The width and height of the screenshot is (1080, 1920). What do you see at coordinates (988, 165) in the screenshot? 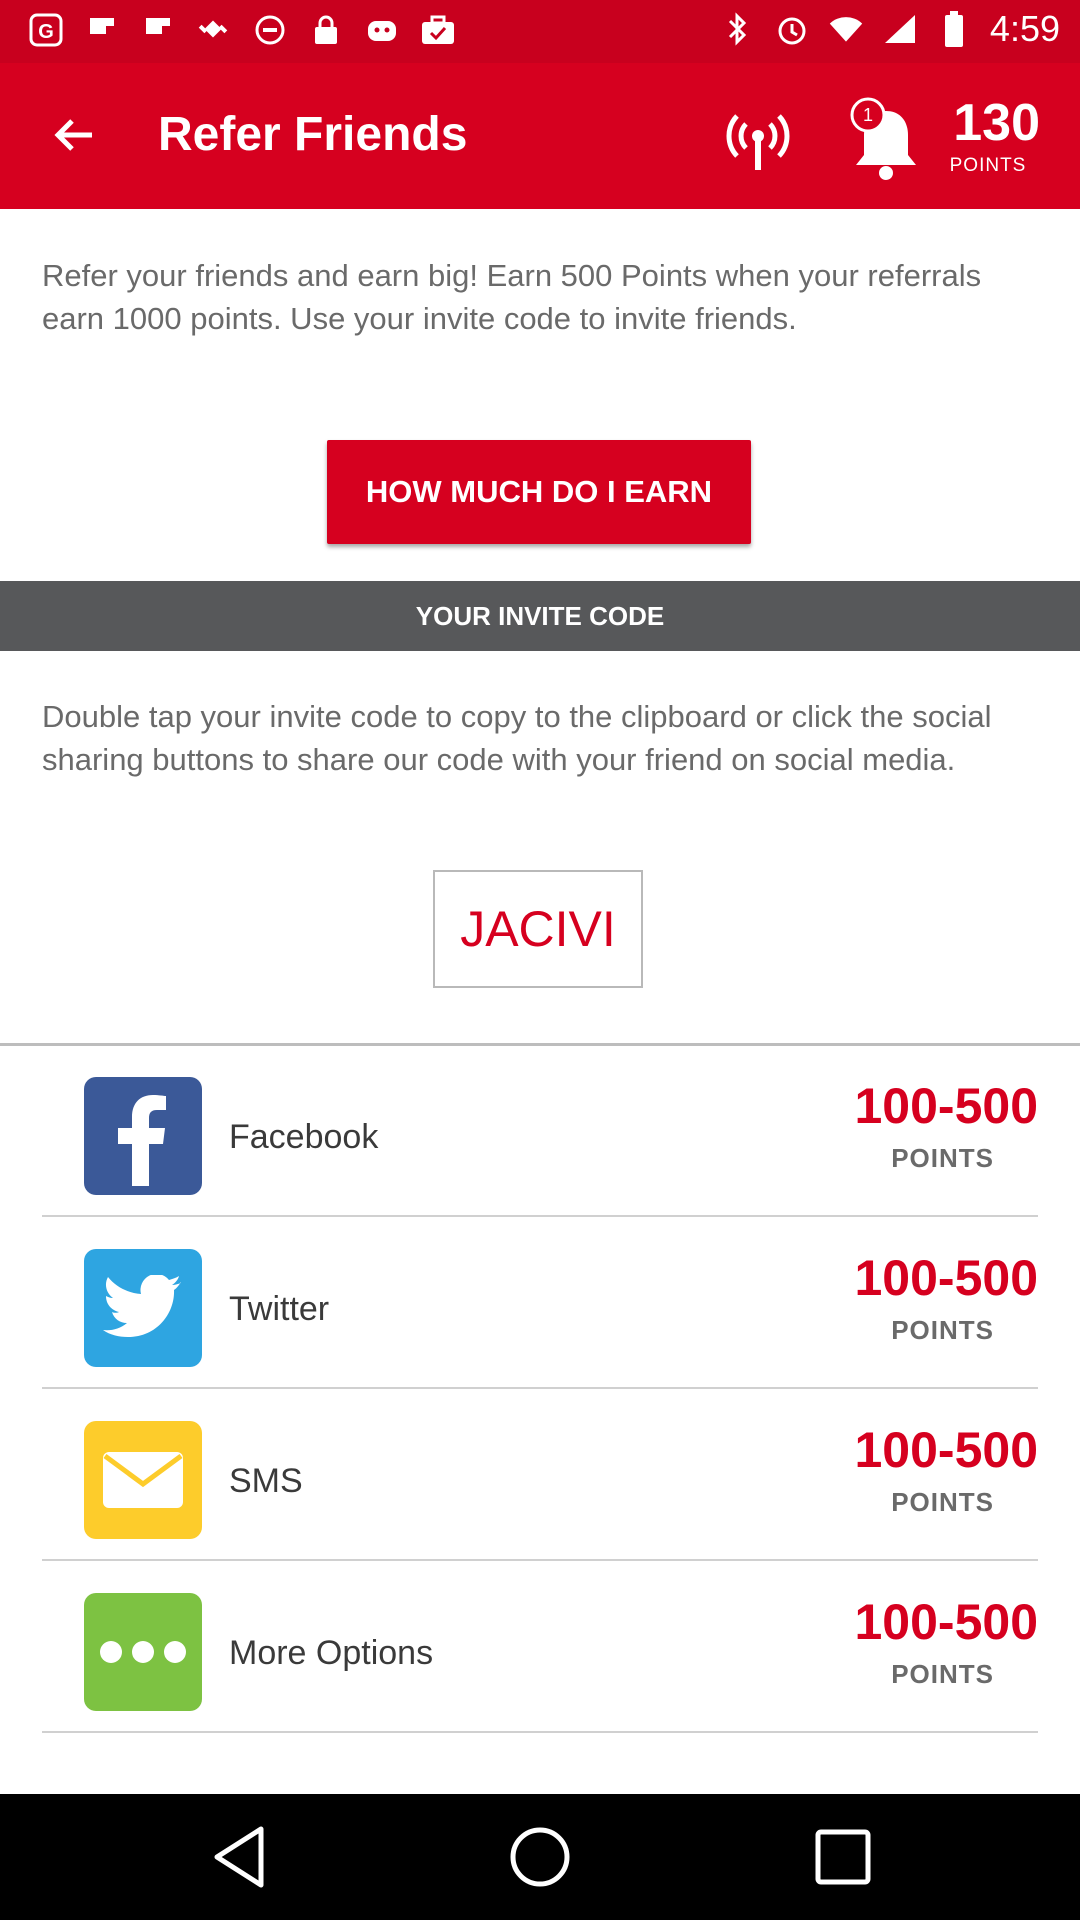
I see `points-label: POINTS` at bounding box center [988, 165].